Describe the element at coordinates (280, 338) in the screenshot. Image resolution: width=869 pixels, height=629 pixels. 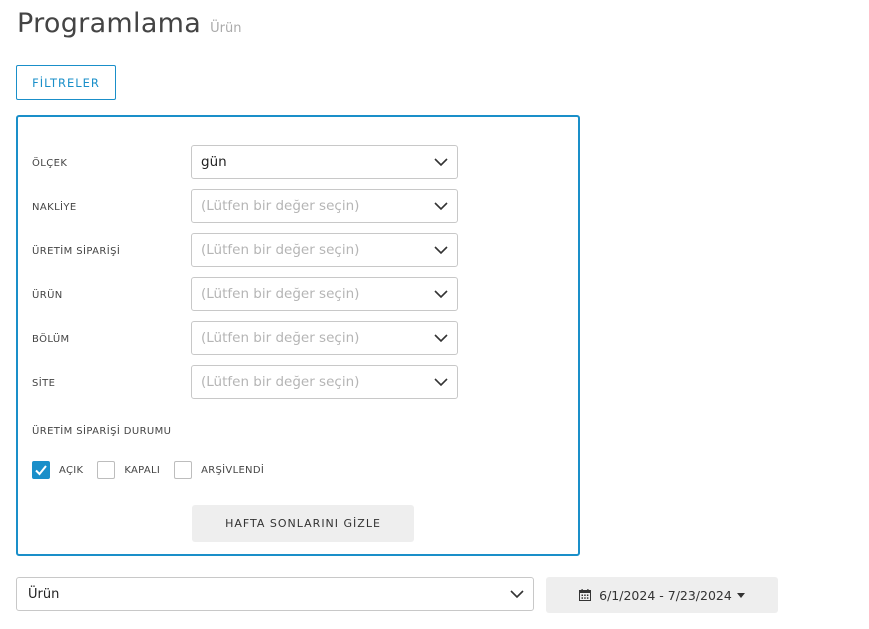
I see `department-placeholder: (Lütfen bir değer seçin)` at that location.